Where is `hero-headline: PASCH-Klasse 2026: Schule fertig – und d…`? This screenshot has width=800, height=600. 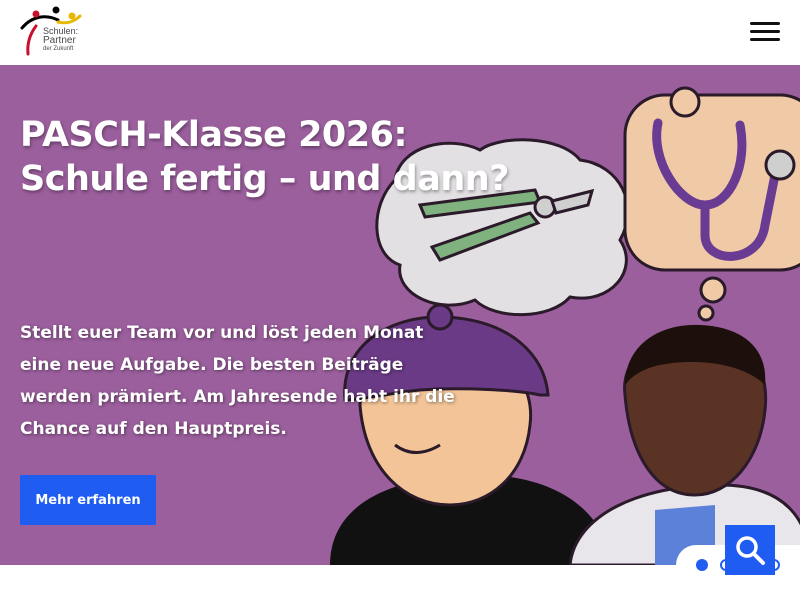 hero-headline: PASCH-Klasse 2026: Schule fertig – und d… is located at coordinates (280, 157).